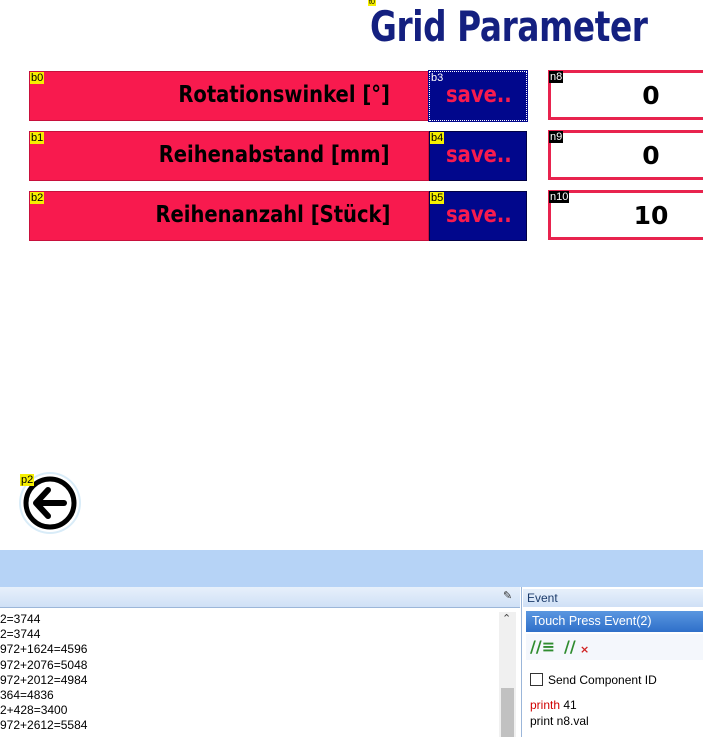 This screenshot has width=703, height=737. Describe the element at coordinates (27, 480) in the screenshot. I see `back-tag-p2: p2` at that location.